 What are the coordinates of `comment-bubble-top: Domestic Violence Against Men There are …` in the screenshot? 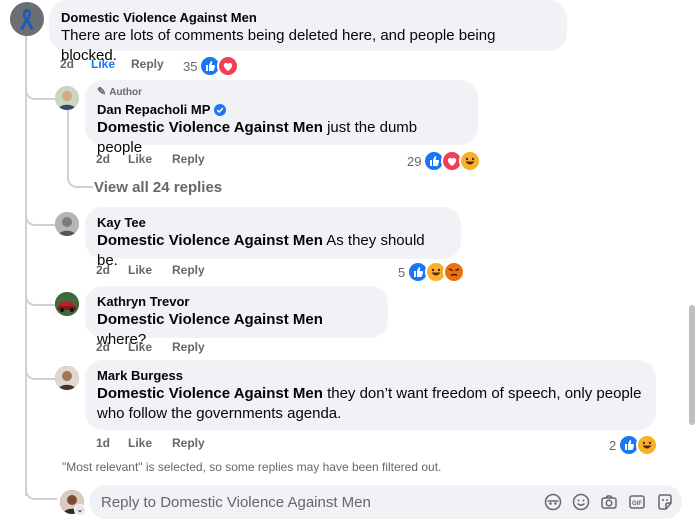 It's located at (308, 32).